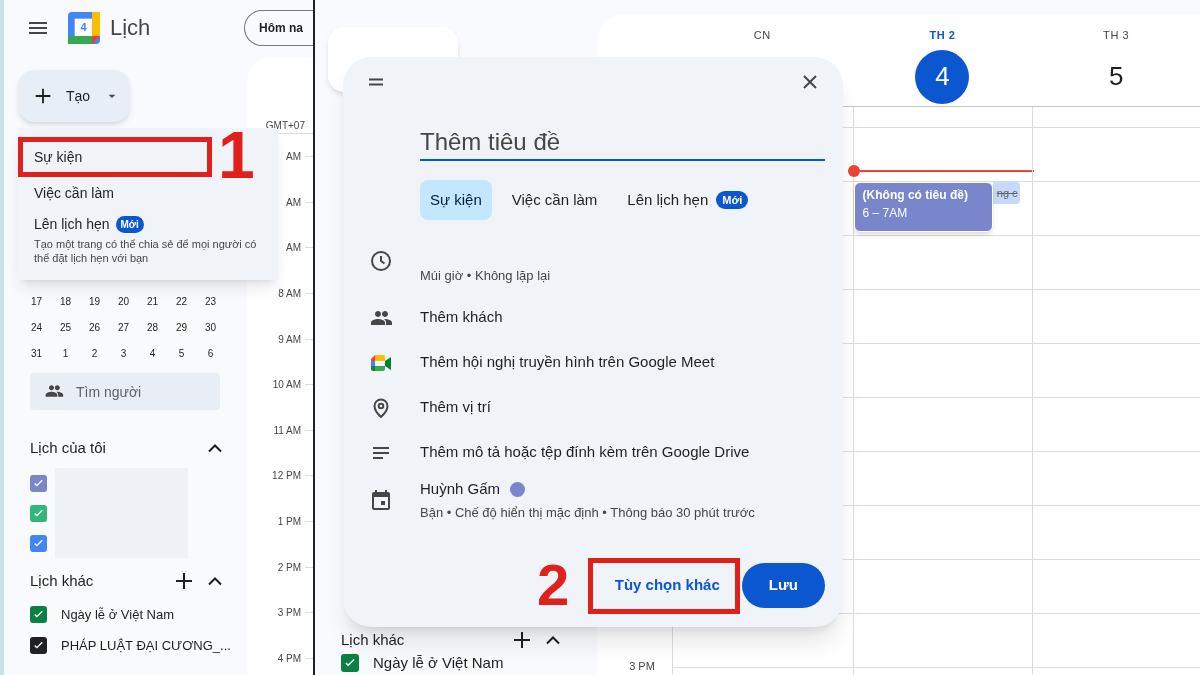 The image size is (1200, 675). What do you see at coordinates (123, 353) in the screenshot?
I see `calendar-day: 3` at bounding box center [123, 353].